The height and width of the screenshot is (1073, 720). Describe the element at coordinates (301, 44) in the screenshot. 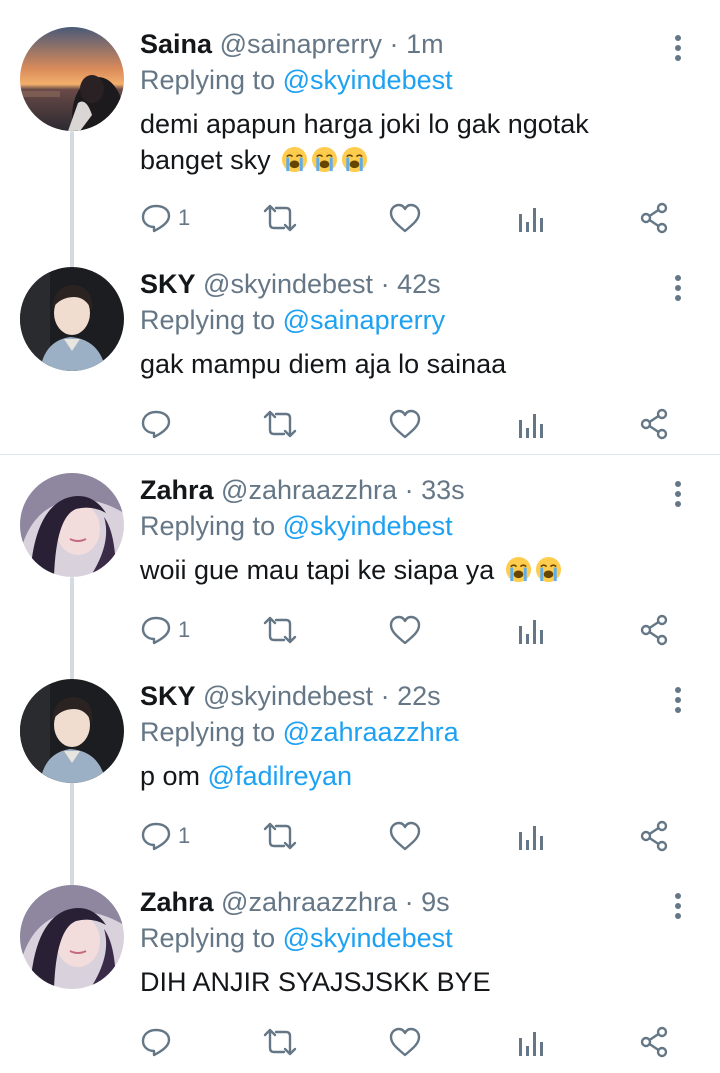

I see `user-handle: @sainaprerry` at that location.